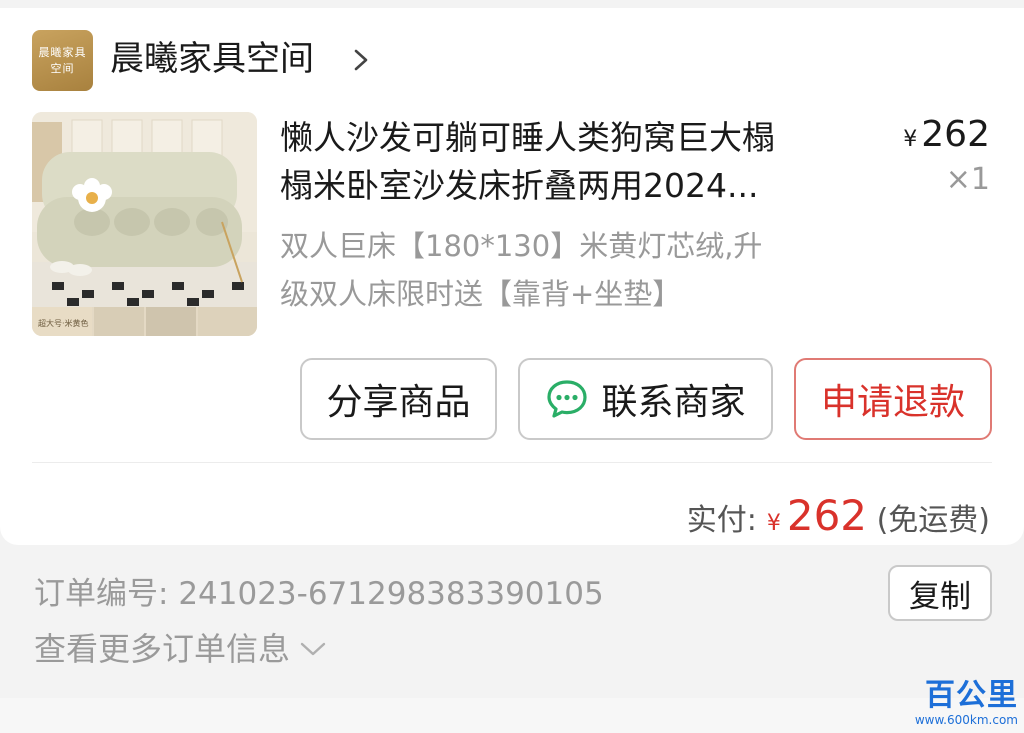  I want to click on product-thumbnail: 超大号·米黄色, so click(144, 224).